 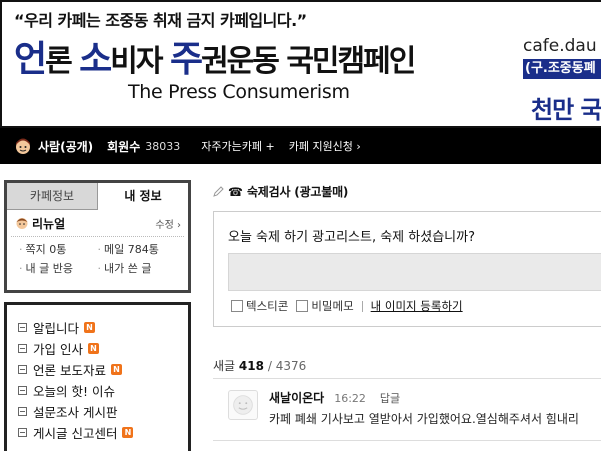 What do you see at coordinates (218, 191) in the screenshot?
I see `pencil-icon` at bounding box center [218, 191].